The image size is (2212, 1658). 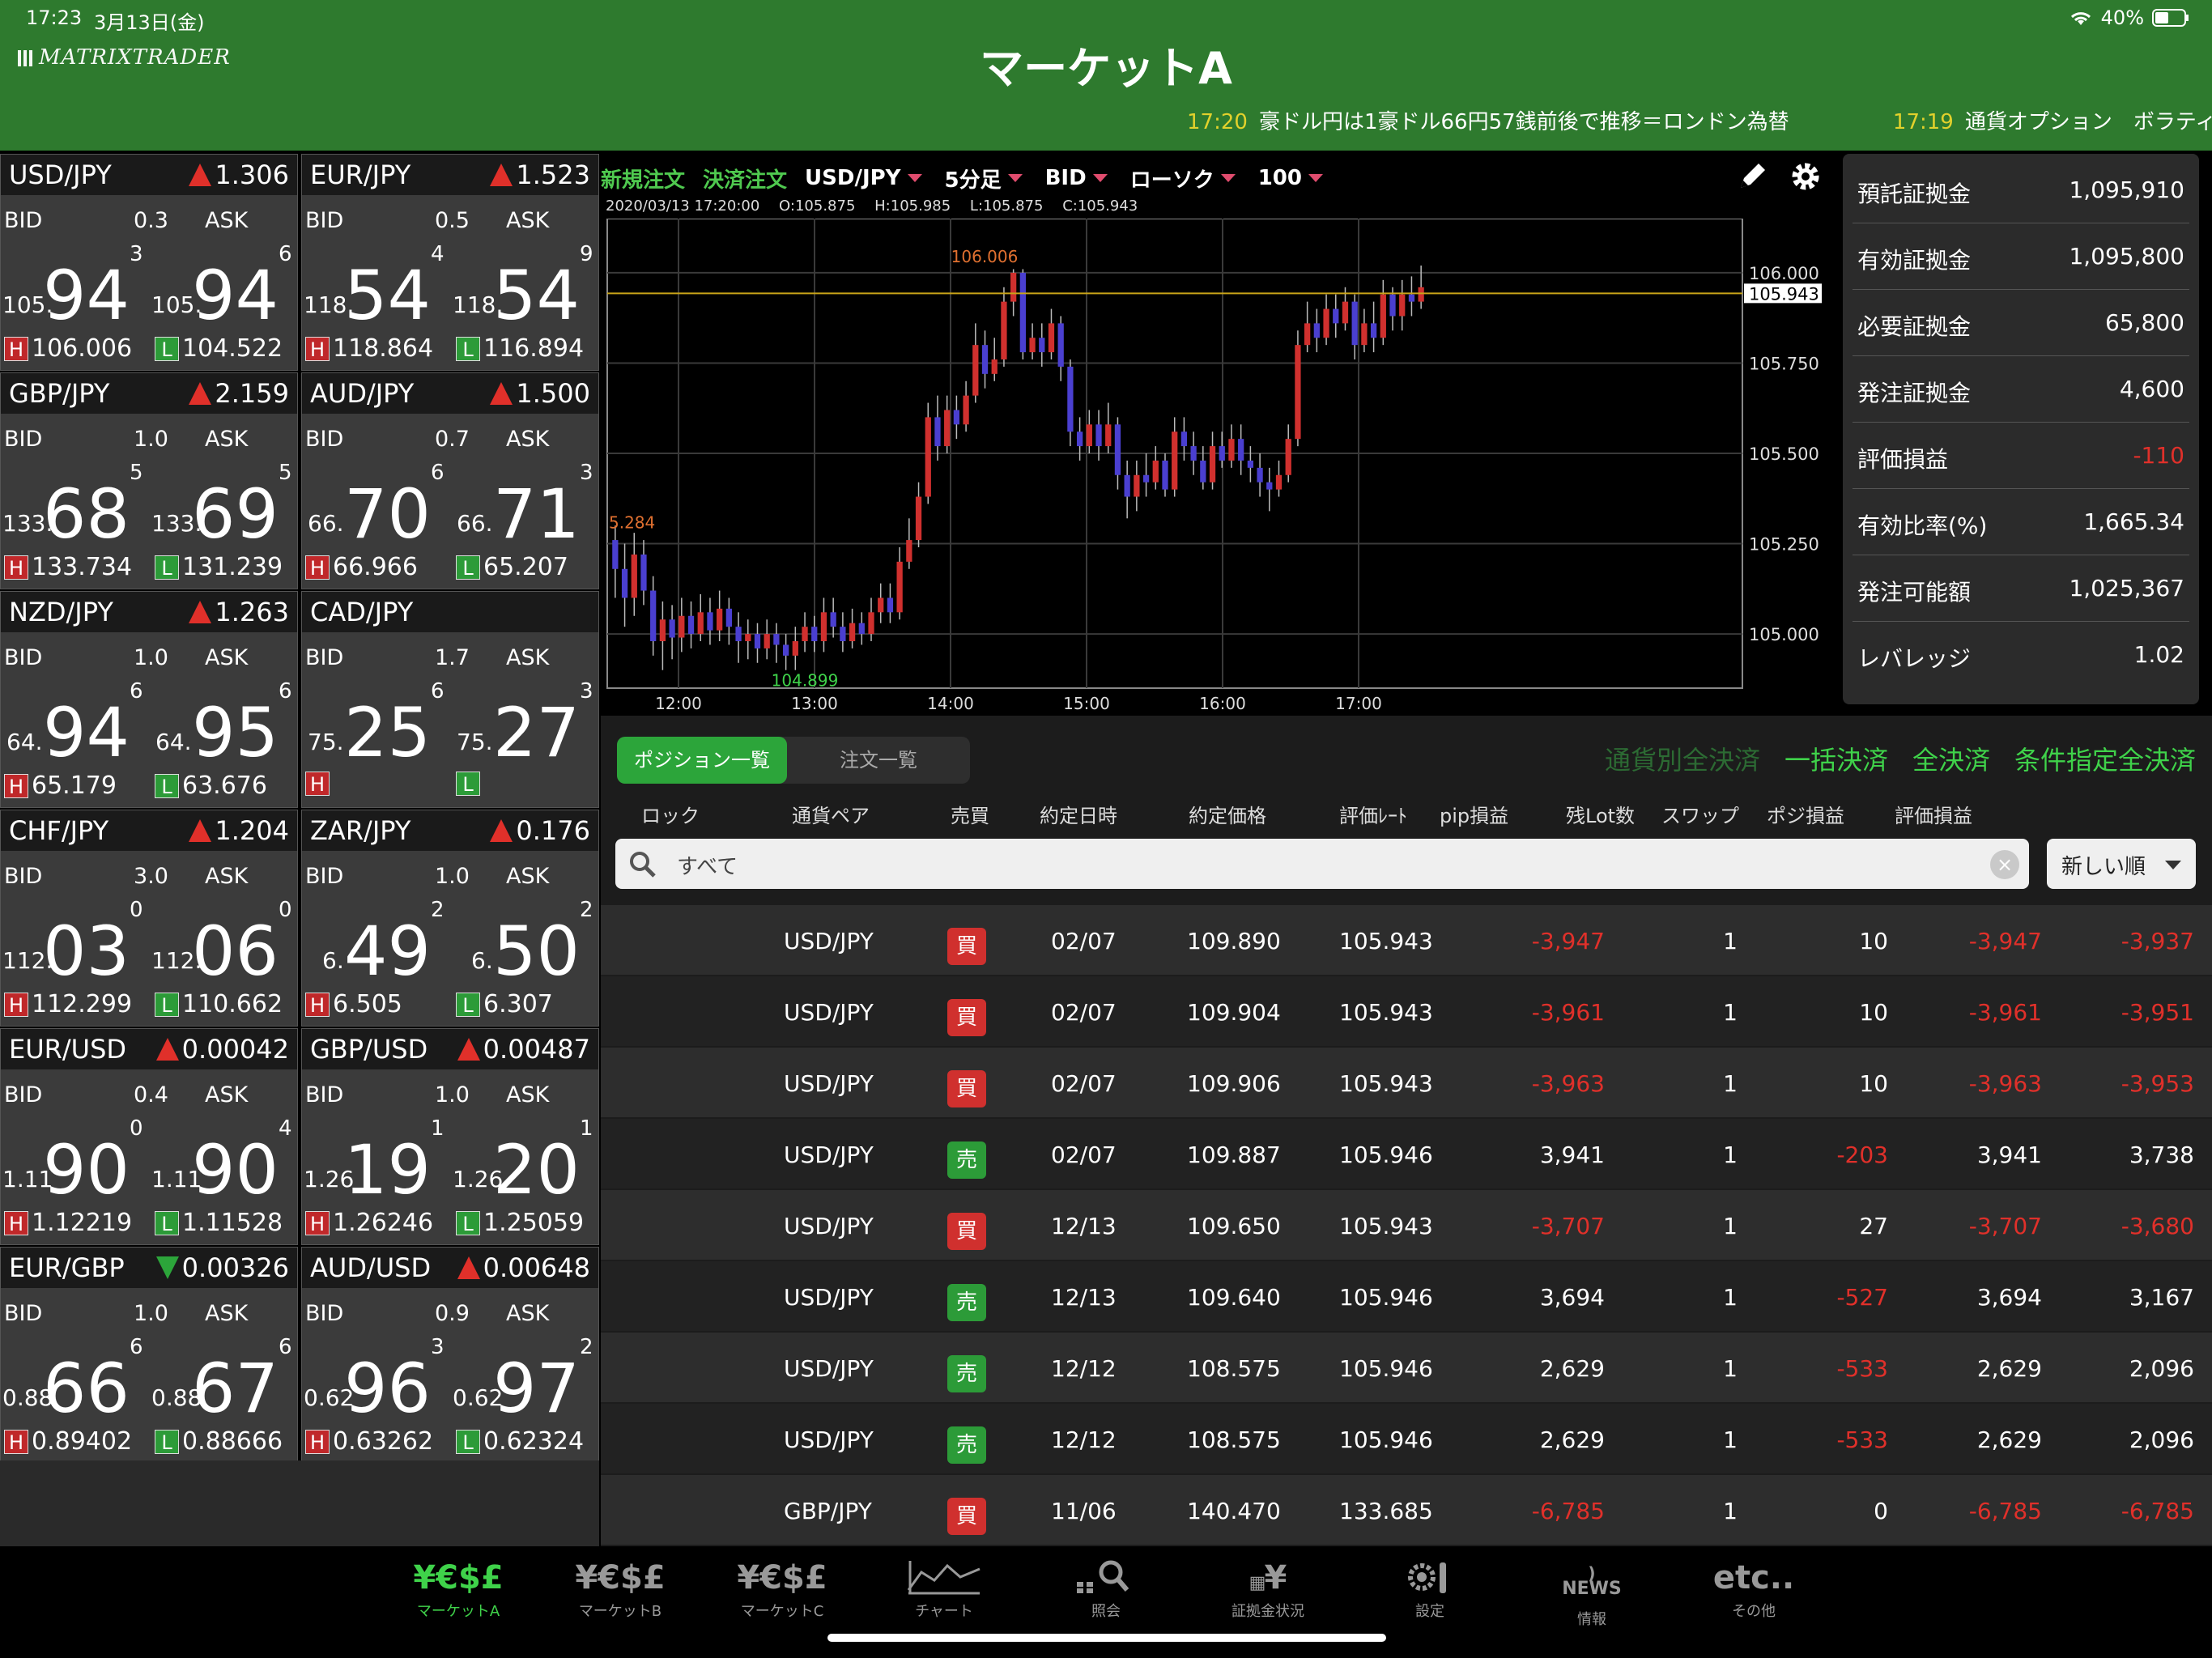 I want to click on ask-price-button: 6. 50 2, so click(x=524, y=941).